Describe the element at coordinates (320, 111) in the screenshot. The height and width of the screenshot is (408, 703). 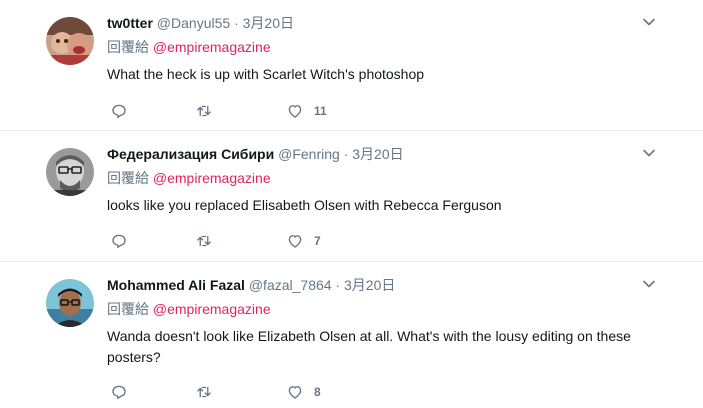
I see `like-count: 11` at that location.